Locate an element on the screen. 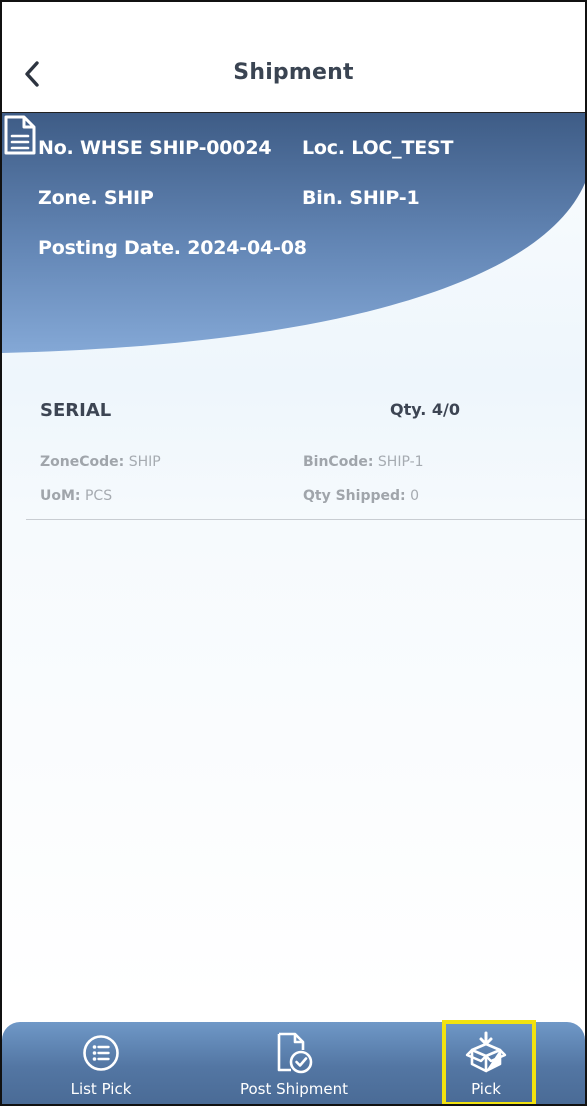 This screenshot has height=1106, width=587. bin-code-field: BinCode: SHIP-1 is located at coordinates (363, 462).